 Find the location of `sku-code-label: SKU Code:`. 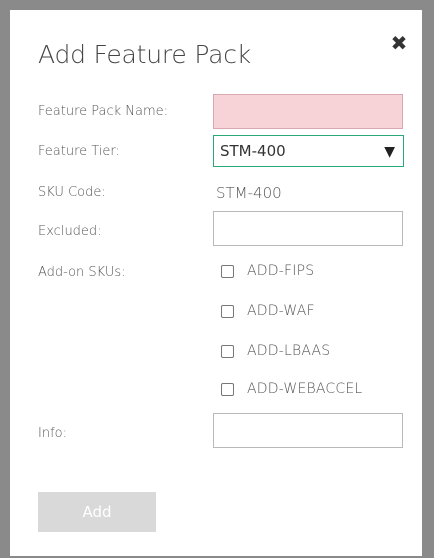

sku-code-label: SKU Code: is located at coordinates (72, 192).